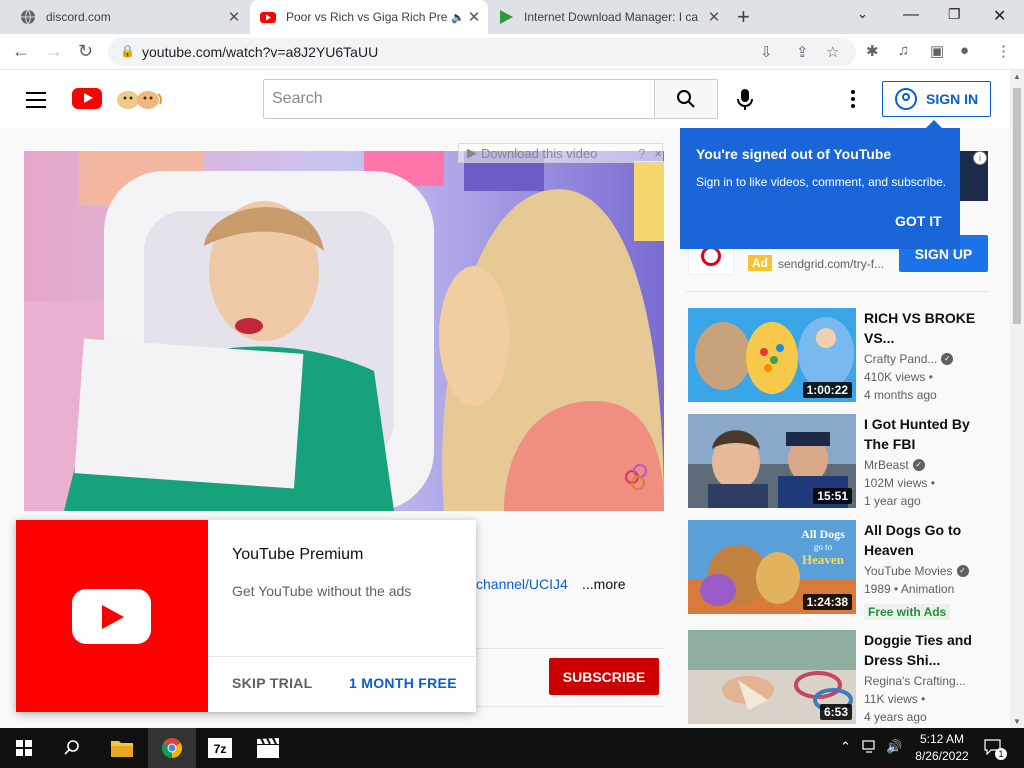 The width and height of the screenshot is (1024, 768). What do you see at coordinates (743, 17) in the screenshot?
I see `new-tab-icon: +` at bounding box center [743, 17].